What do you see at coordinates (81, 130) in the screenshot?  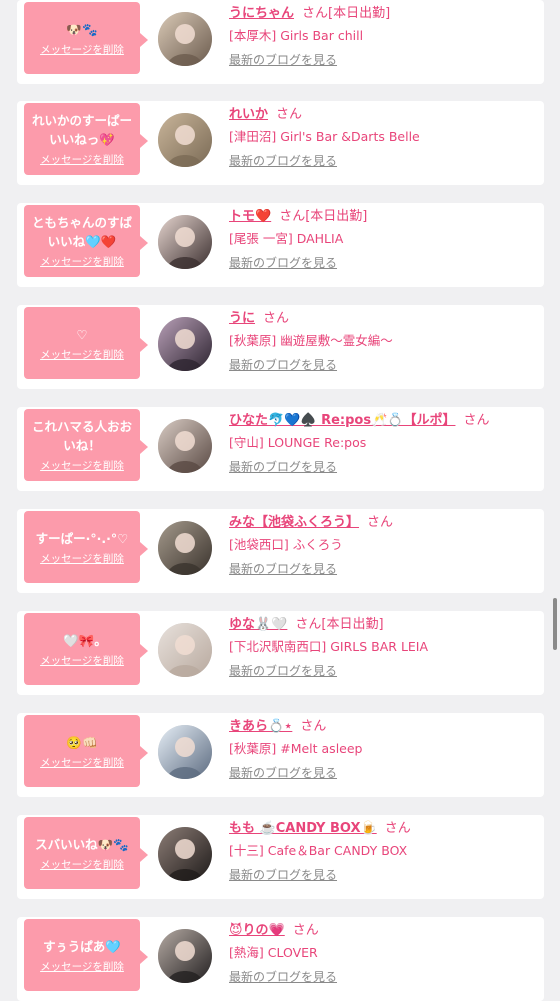 I see `message-text: れいかのすーぱーいいねっ💖` at bounding box center [81, 130].